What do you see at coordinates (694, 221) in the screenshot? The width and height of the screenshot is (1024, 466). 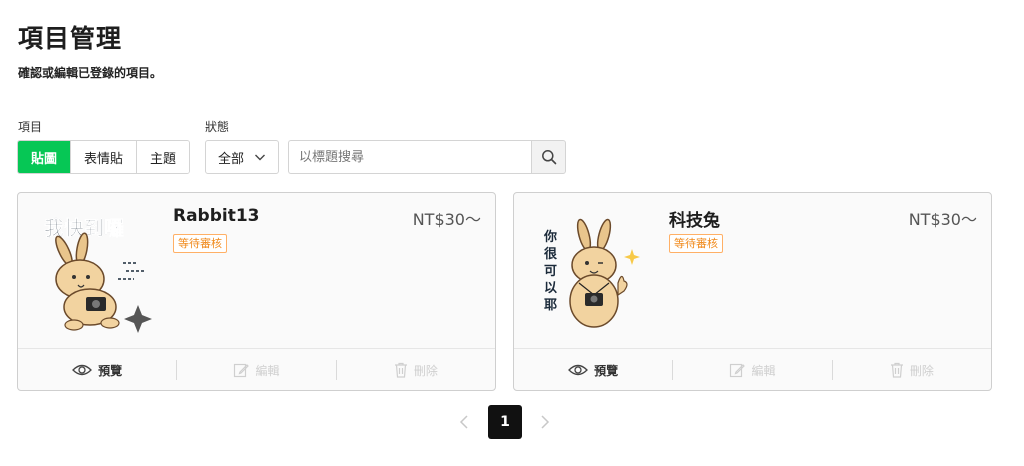 I see `item-name: 科技兔` at bounding box center [694, 221].